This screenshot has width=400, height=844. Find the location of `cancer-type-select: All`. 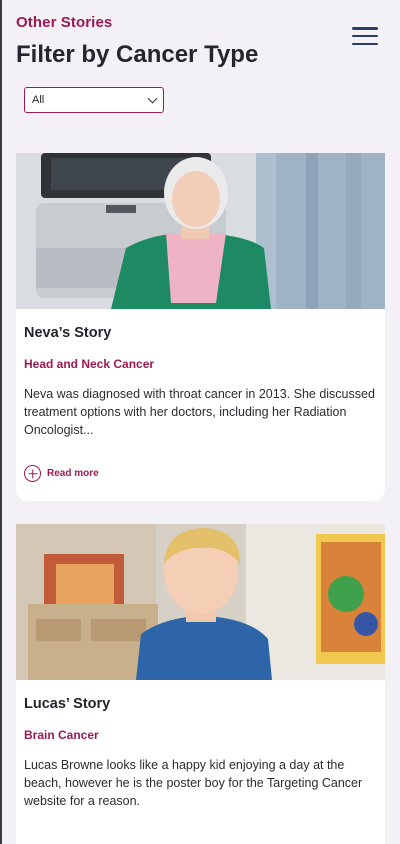

cancer-type-select: All is located at coordinates (94, 100).